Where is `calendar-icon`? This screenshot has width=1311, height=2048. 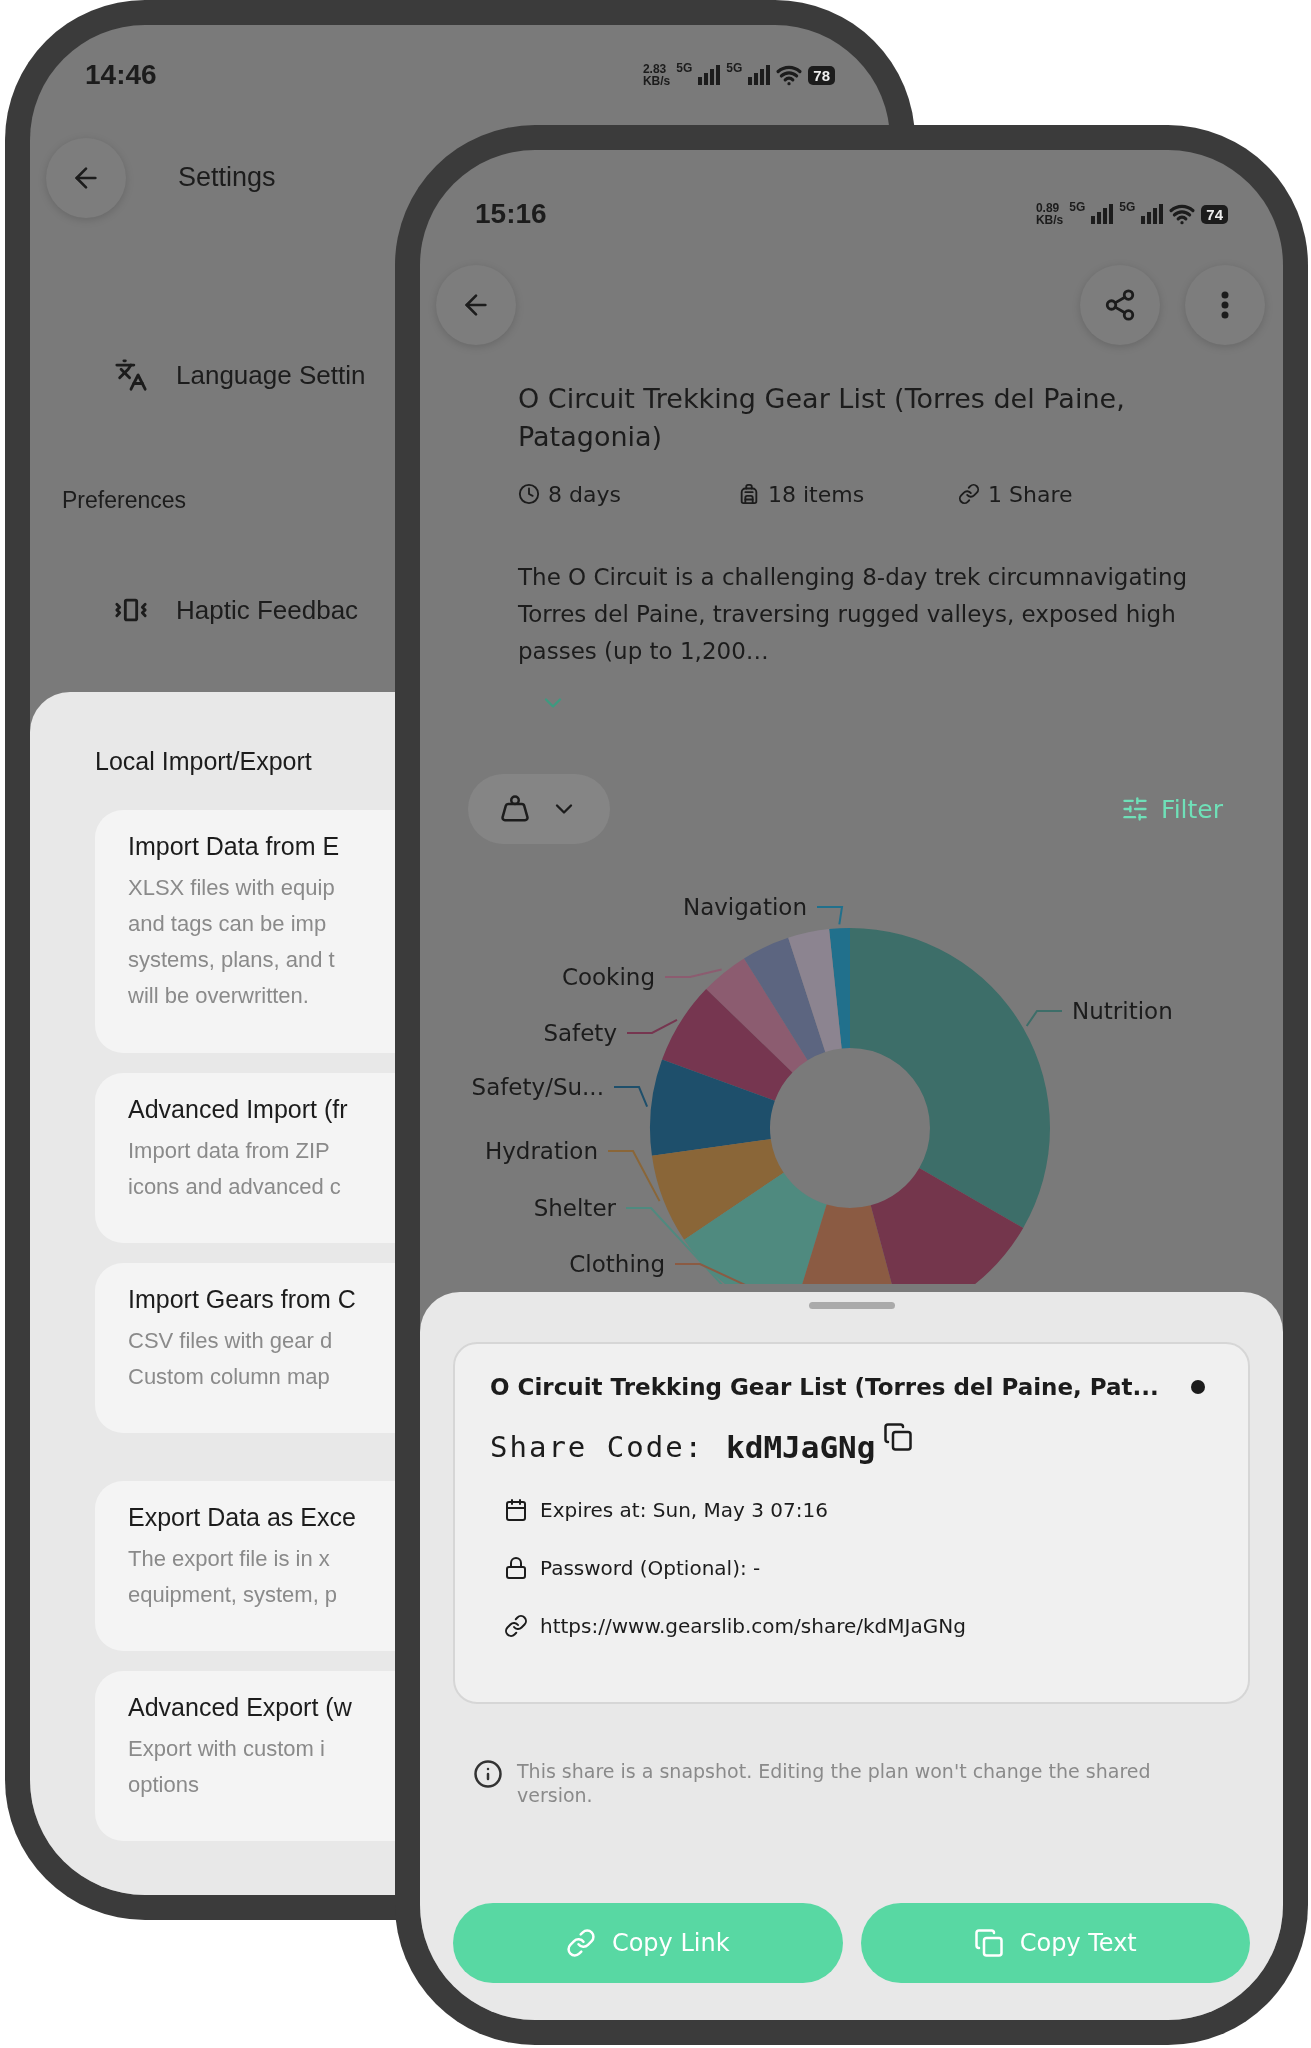 calendar-icon is located at coordinates (516, 1510).